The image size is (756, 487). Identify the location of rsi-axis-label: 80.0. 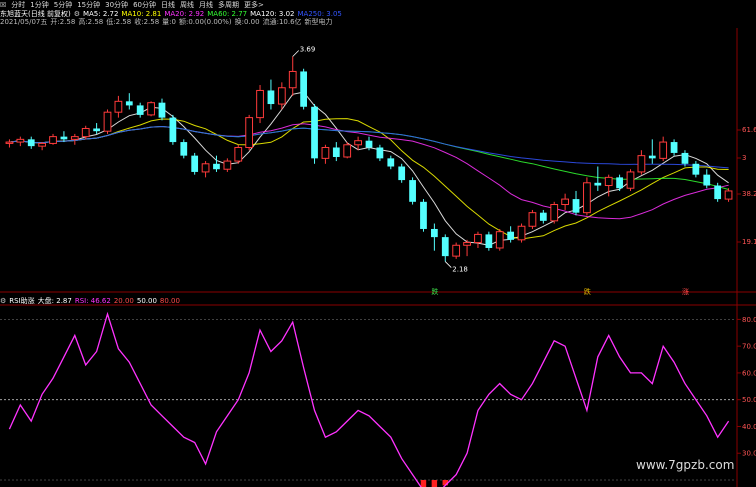
(749, 320).